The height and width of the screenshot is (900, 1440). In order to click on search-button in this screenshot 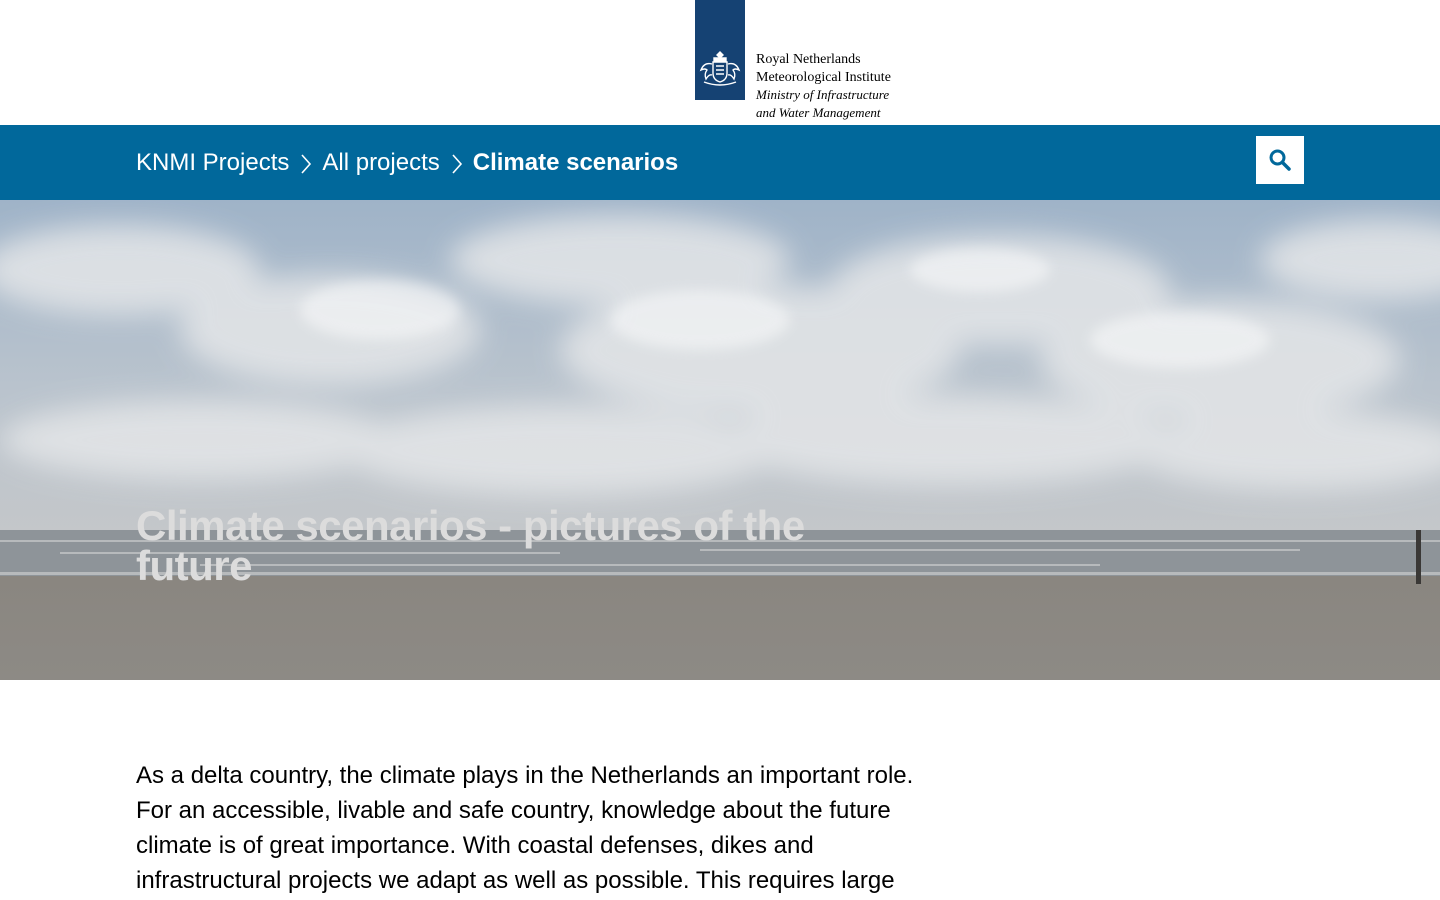, I will do `click(1280, 160)`.